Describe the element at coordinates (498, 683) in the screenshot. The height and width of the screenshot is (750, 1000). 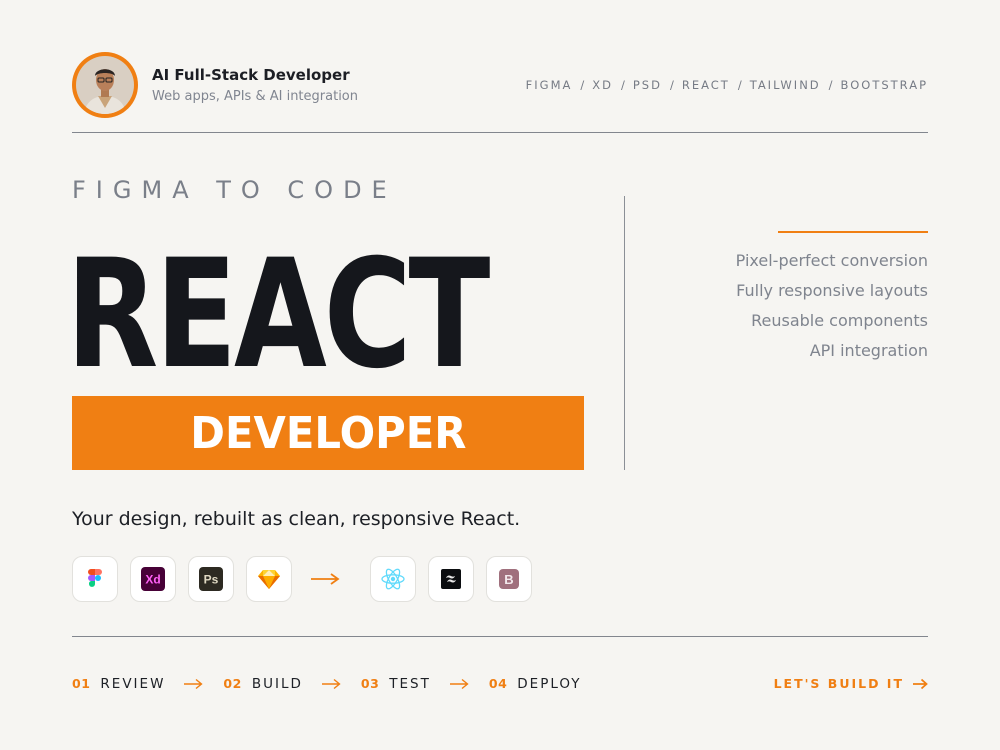
I see `step-number: 04` at that location.